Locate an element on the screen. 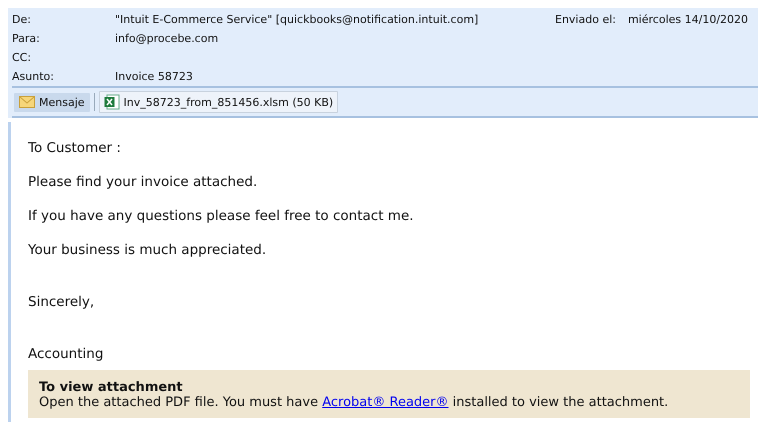 This screenshot has width=758, height=432. field-label: De: is located at coordinates (22, 19).